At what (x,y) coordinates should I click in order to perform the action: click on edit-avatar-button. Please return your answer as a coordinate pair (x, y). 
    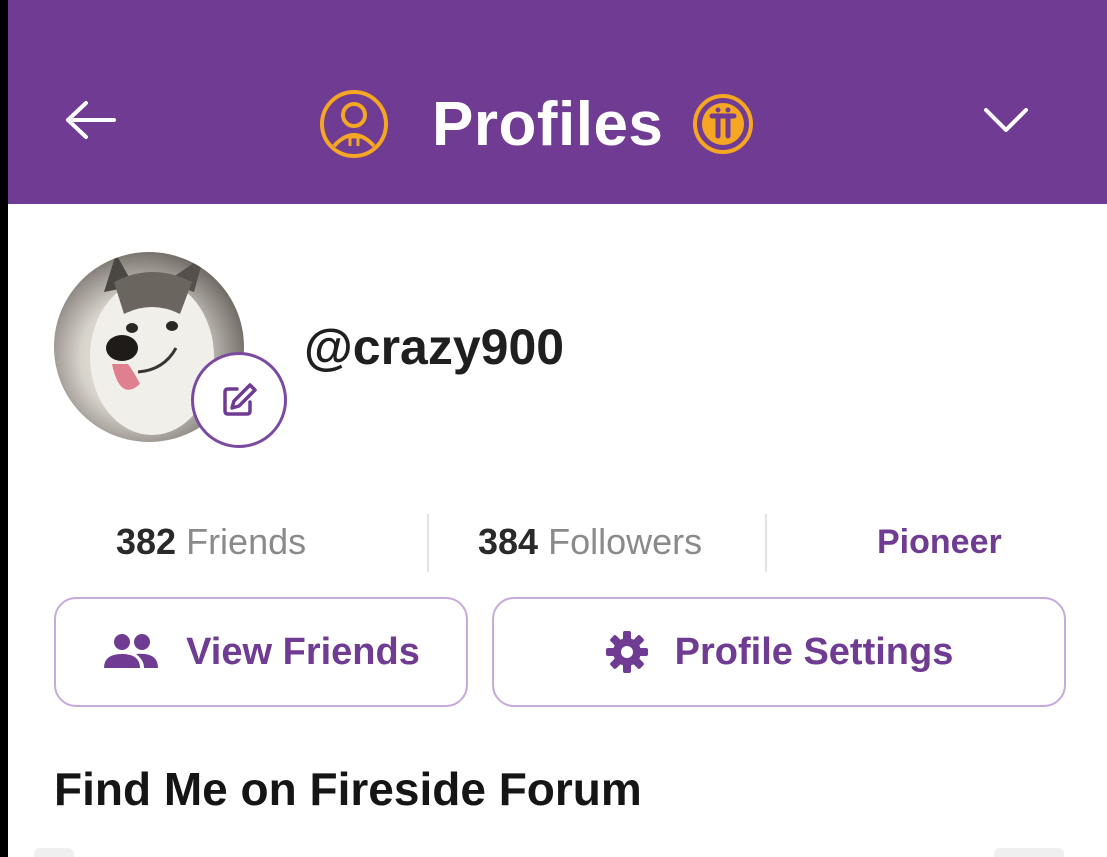
    Looking at the image, I should click on (239, 400).